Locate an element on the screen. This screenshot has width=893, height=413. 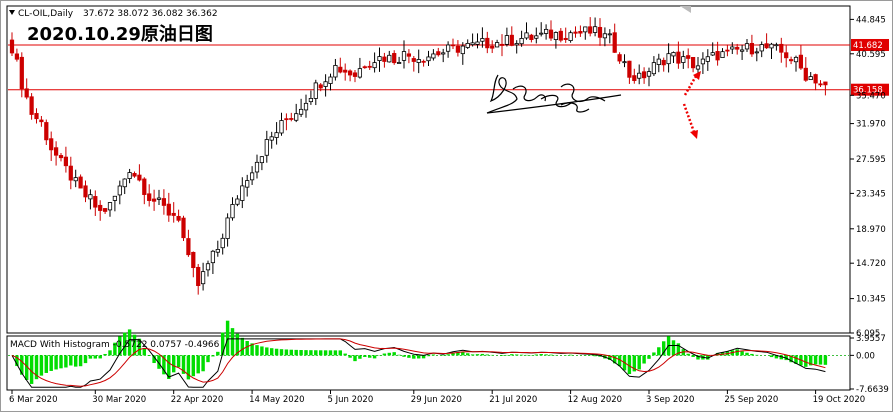
chart-title: 2020.10.29原油日图 is located at coordinates (120, 34).